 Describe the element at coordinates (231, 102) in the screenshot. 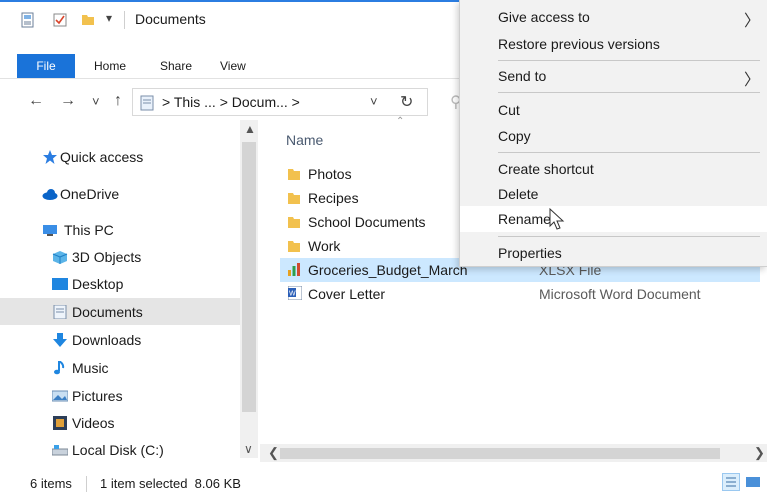

I see `address-path: > This ... > Docum... >` at that location.